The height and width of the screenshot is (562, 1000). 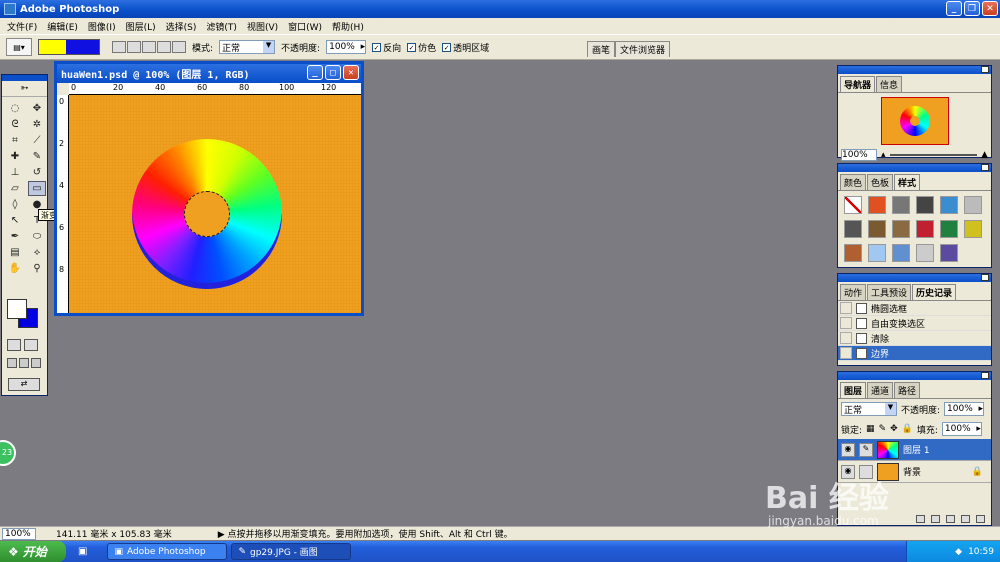 I want to click on close-button: ✕, so click(x=990, y=8).